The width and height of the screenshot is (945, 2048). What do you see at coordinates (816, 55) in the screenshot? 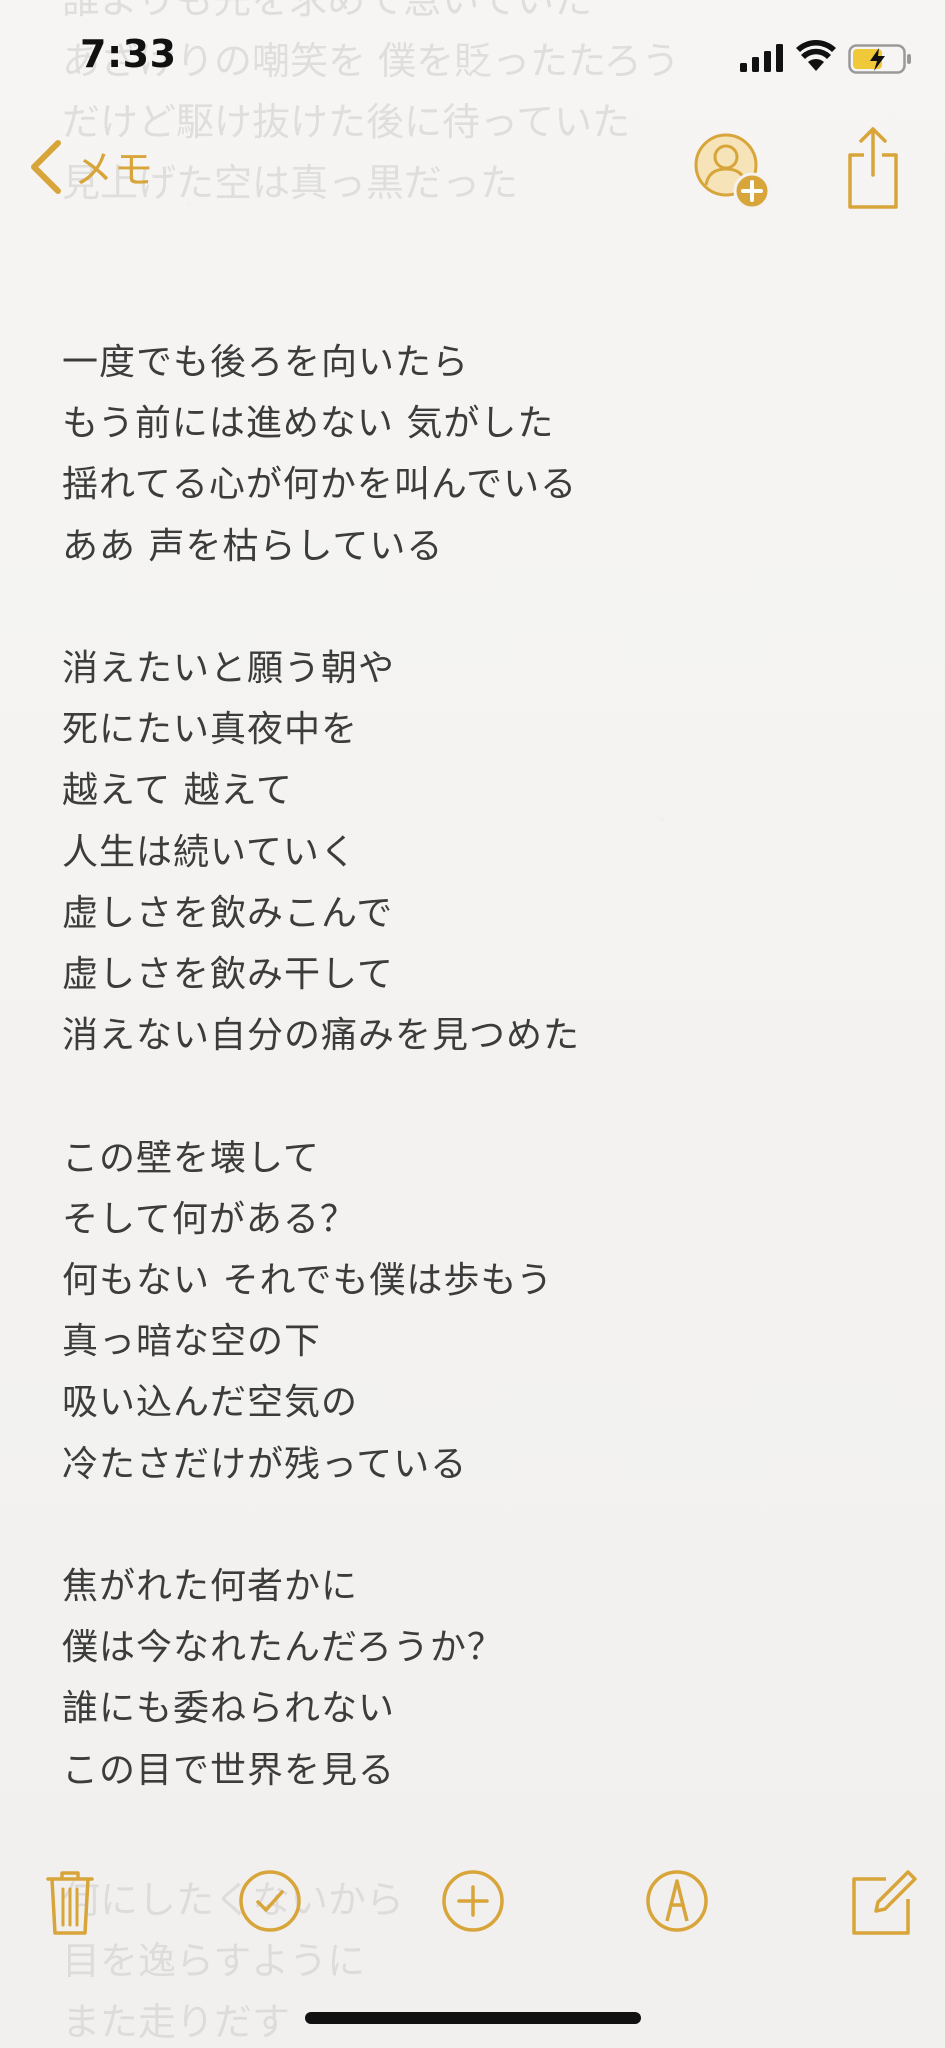
I see `wifi-icon` at bounding box center [816, 55].